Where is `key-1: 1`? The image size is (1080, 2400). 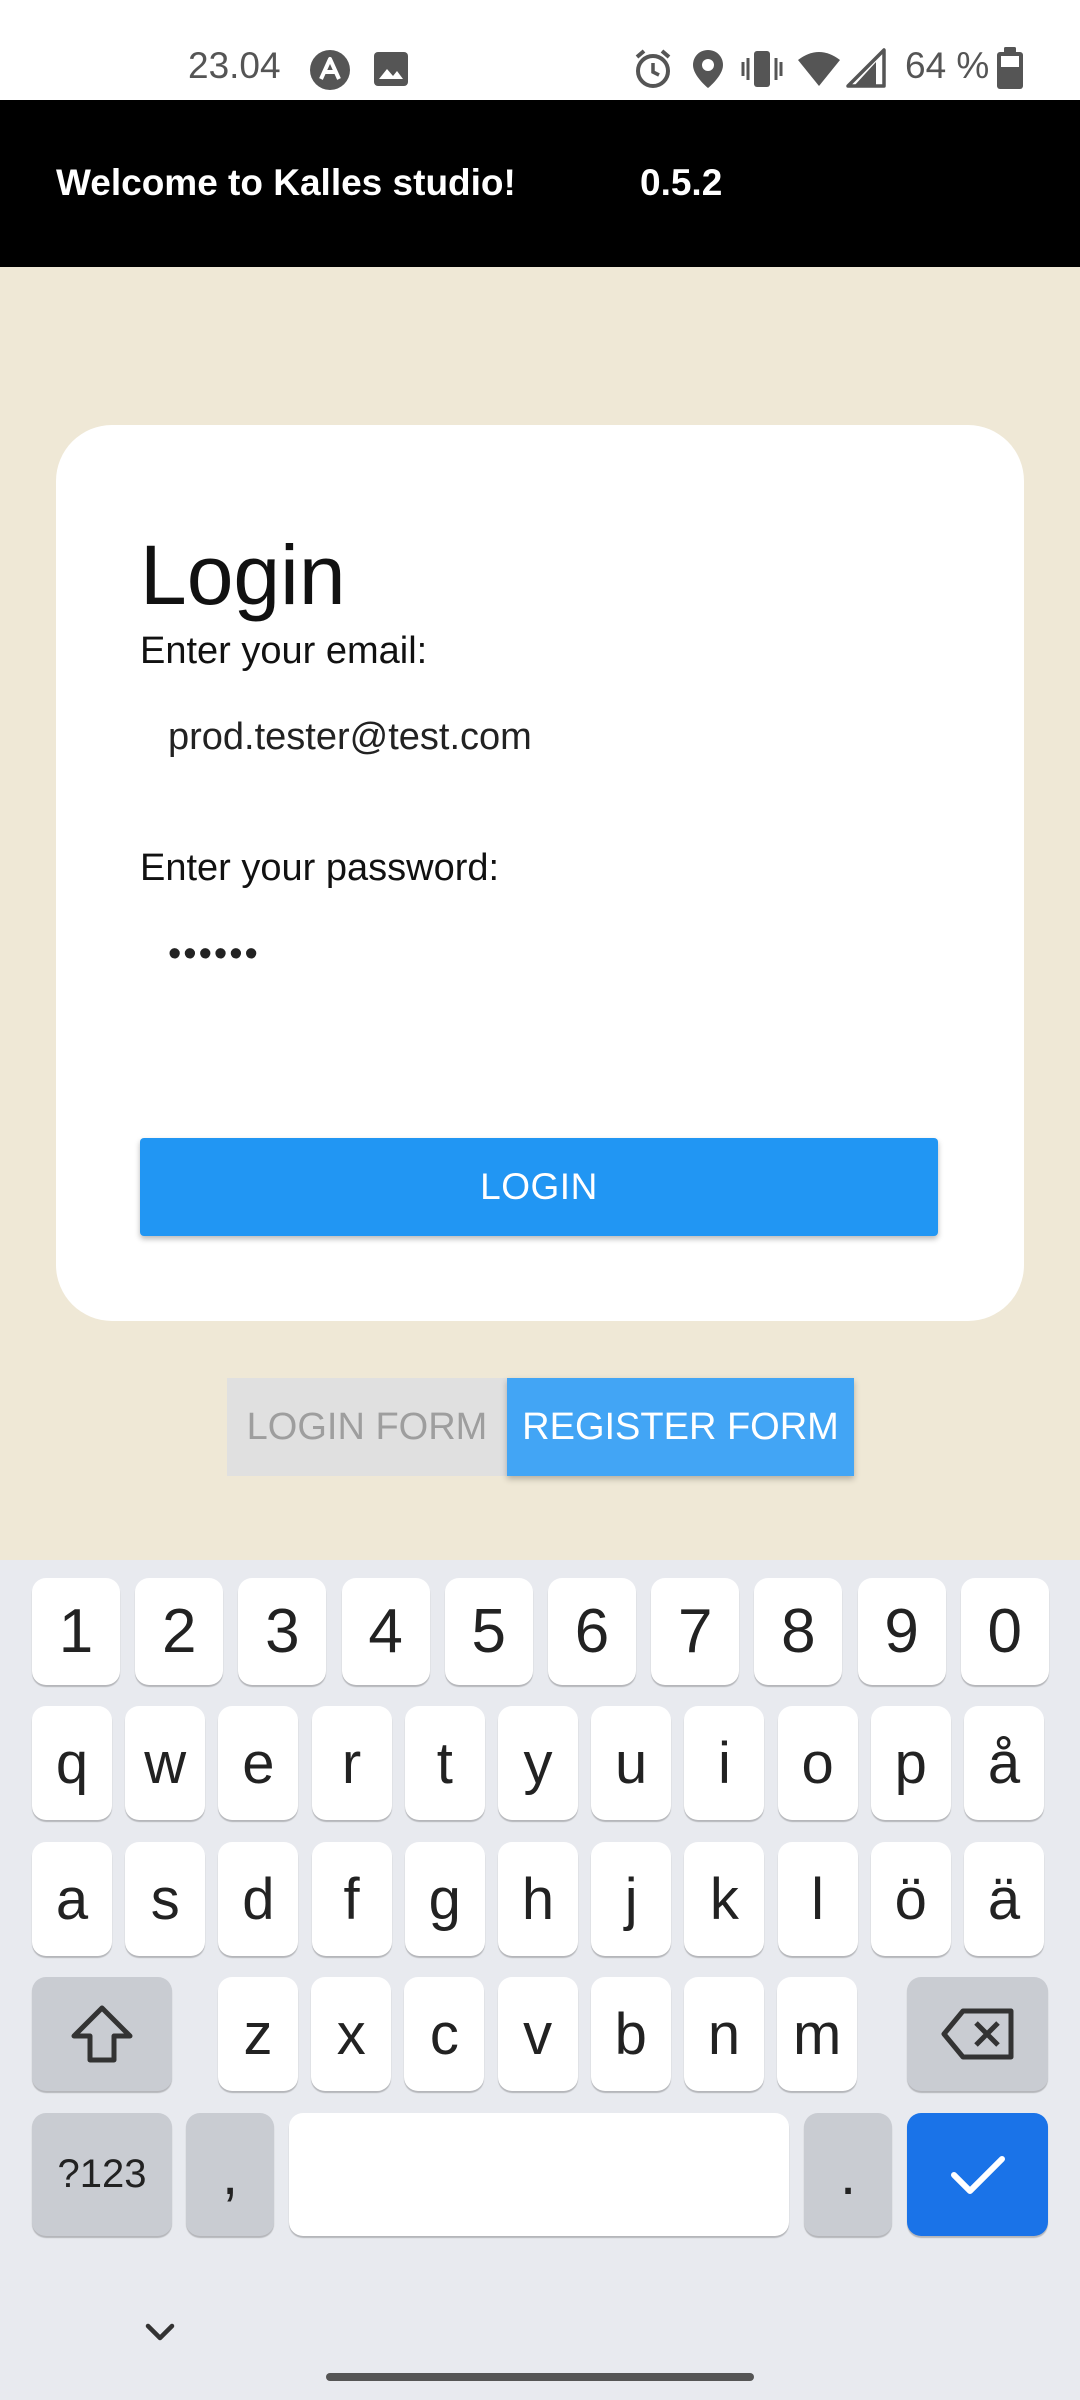
key-1: 1 is located at coordinates (76, 1631).